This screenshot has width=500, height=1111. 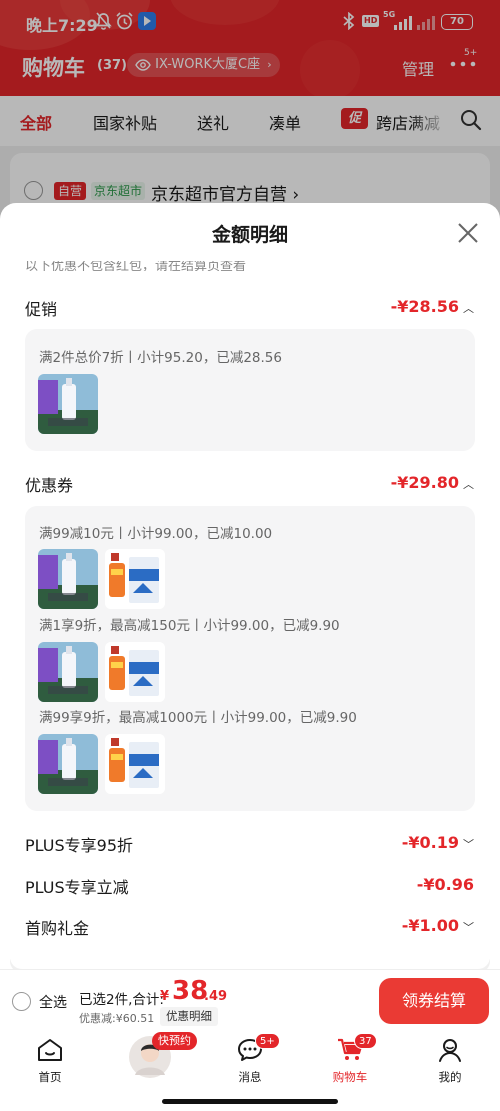 I want to click on selected-summary: 已选2件,合计:, so click(x=121, y=1000).